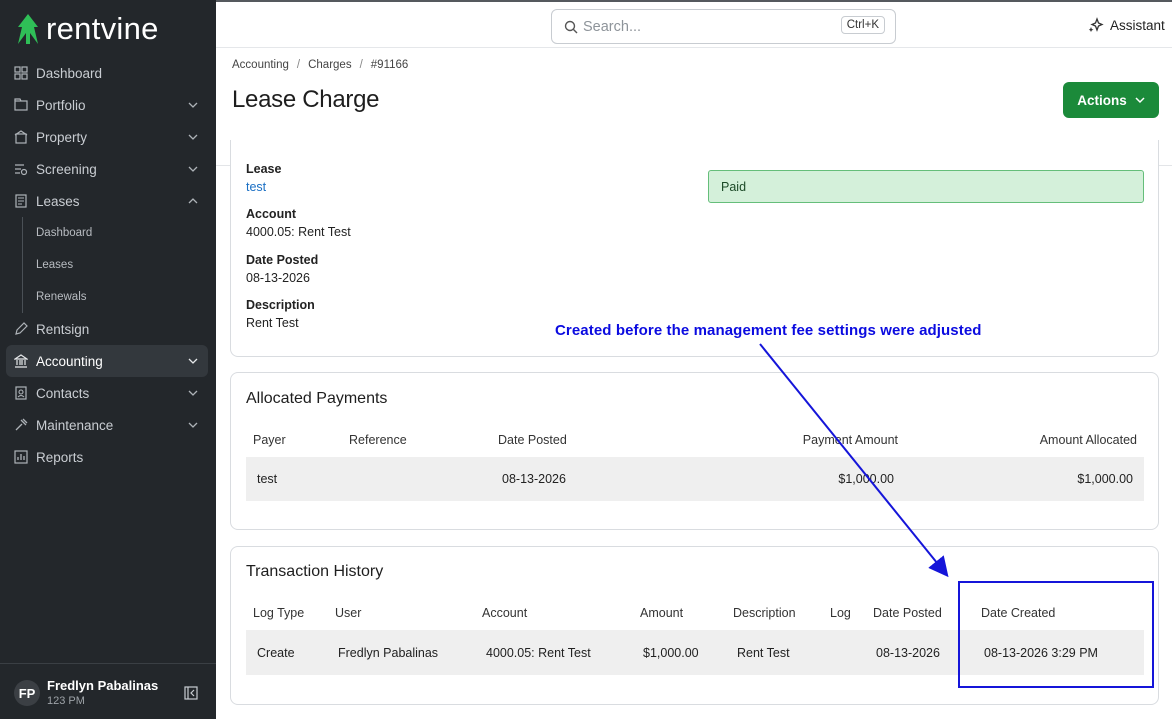 This screenshot has height=719, width=1172. Describe the element at coordinates (107, 169) in the screenshot. I see `sidebar-item-screening: Screening` at that location.